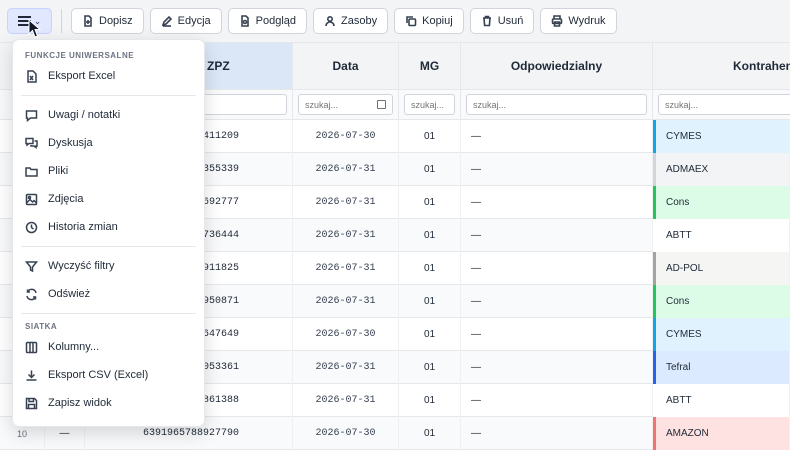 This screenshot has width=790, height=450. I want to click on resources-button: Zasoby, so click(351, 21).